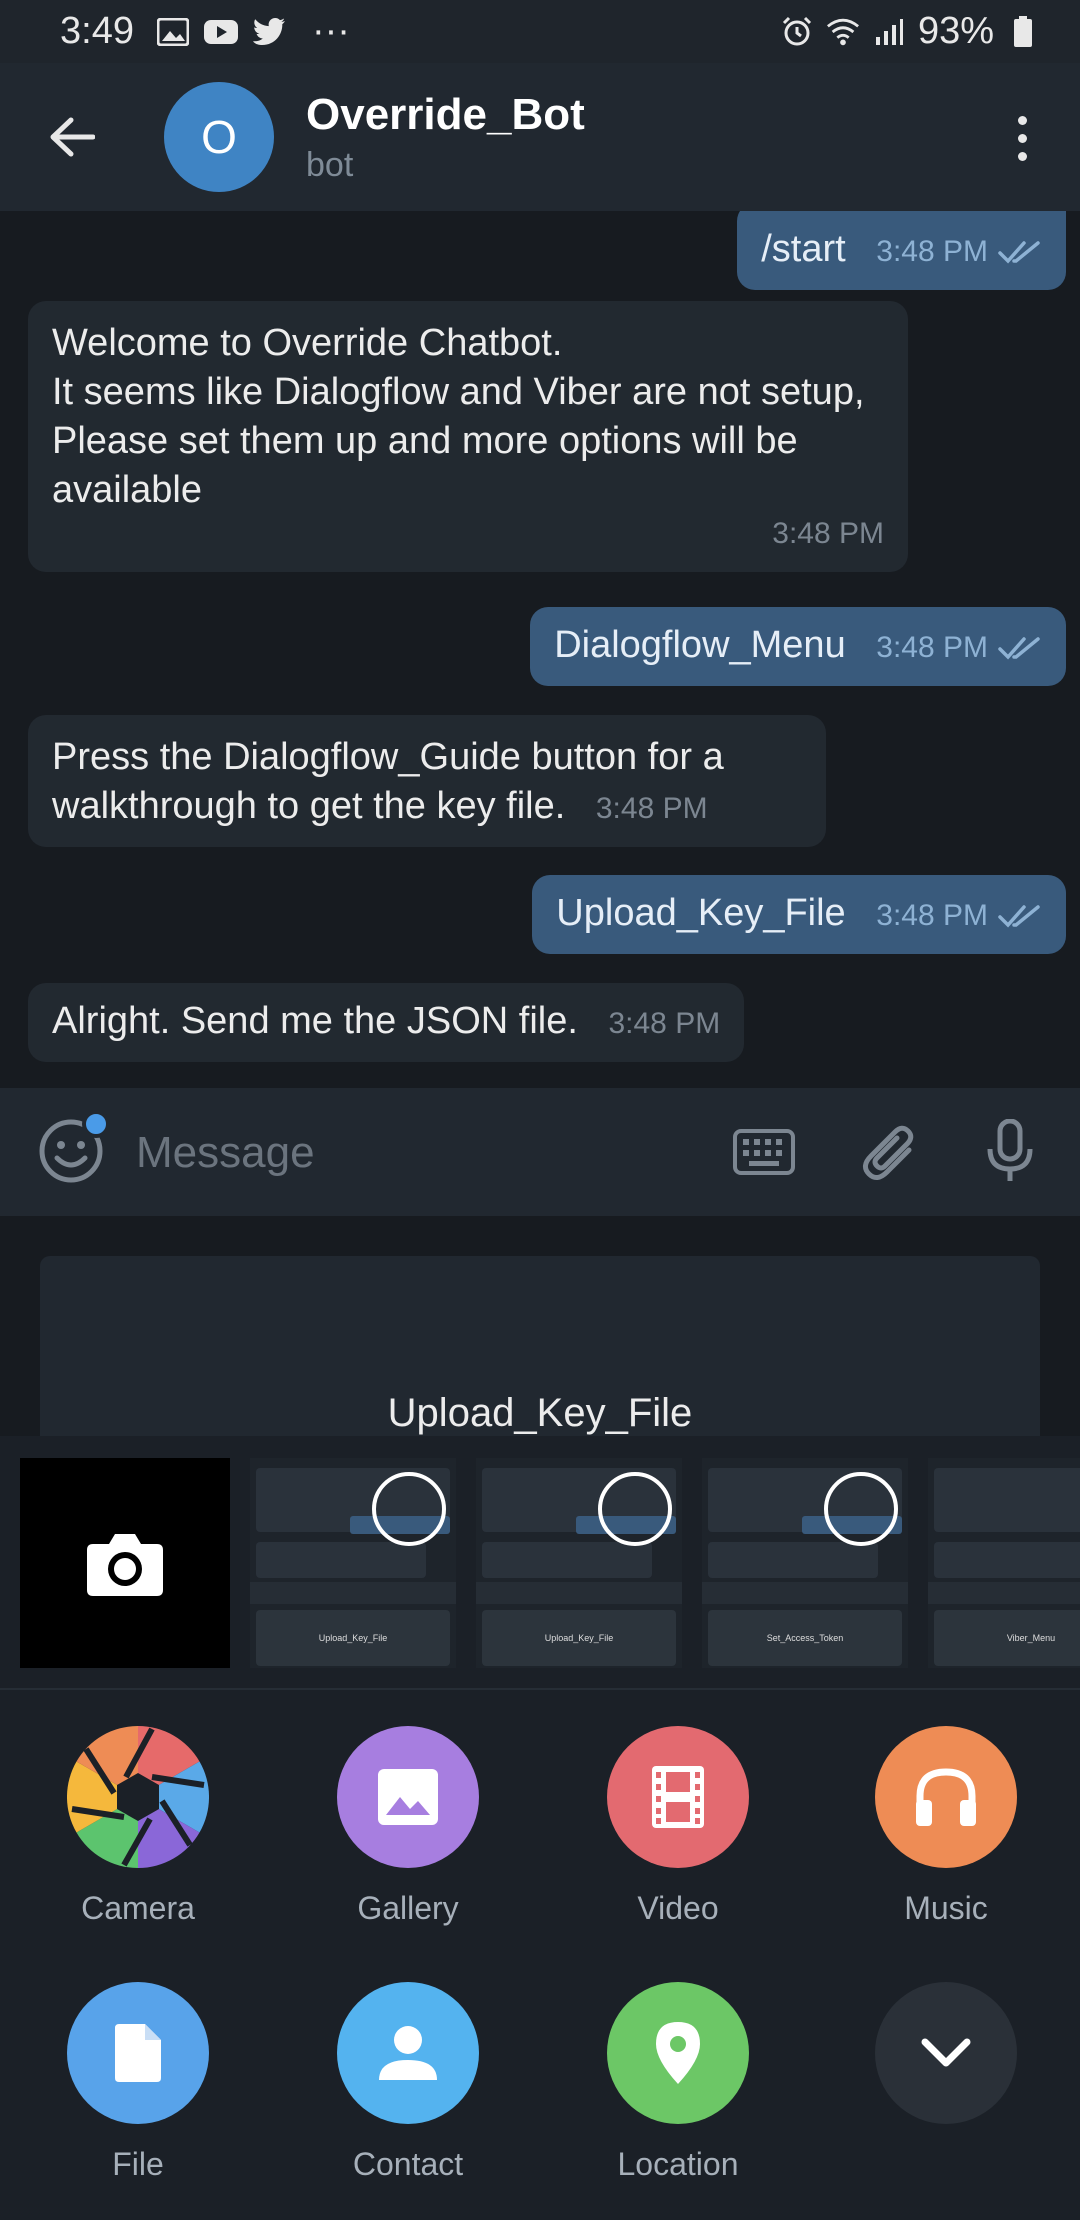  I want to click on chat-header: O Override_Bot bot, so click(540, 137).